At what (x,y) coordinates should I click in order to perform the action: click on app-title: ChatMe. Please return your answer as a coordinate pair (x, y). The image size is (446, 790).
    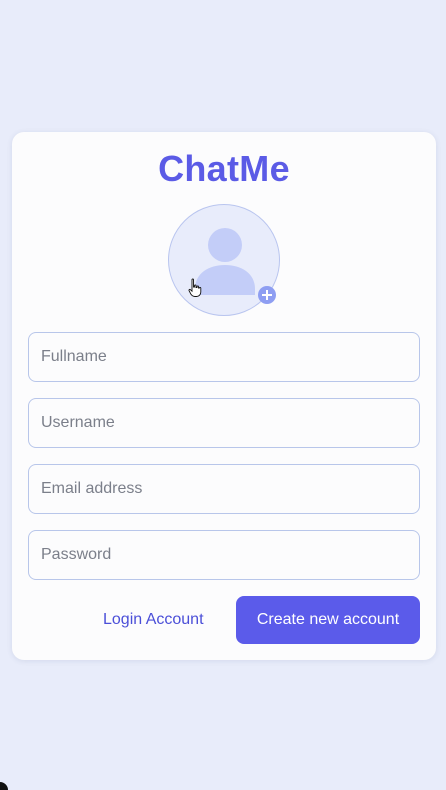
    Looking at the image, I should click on (224, 168).